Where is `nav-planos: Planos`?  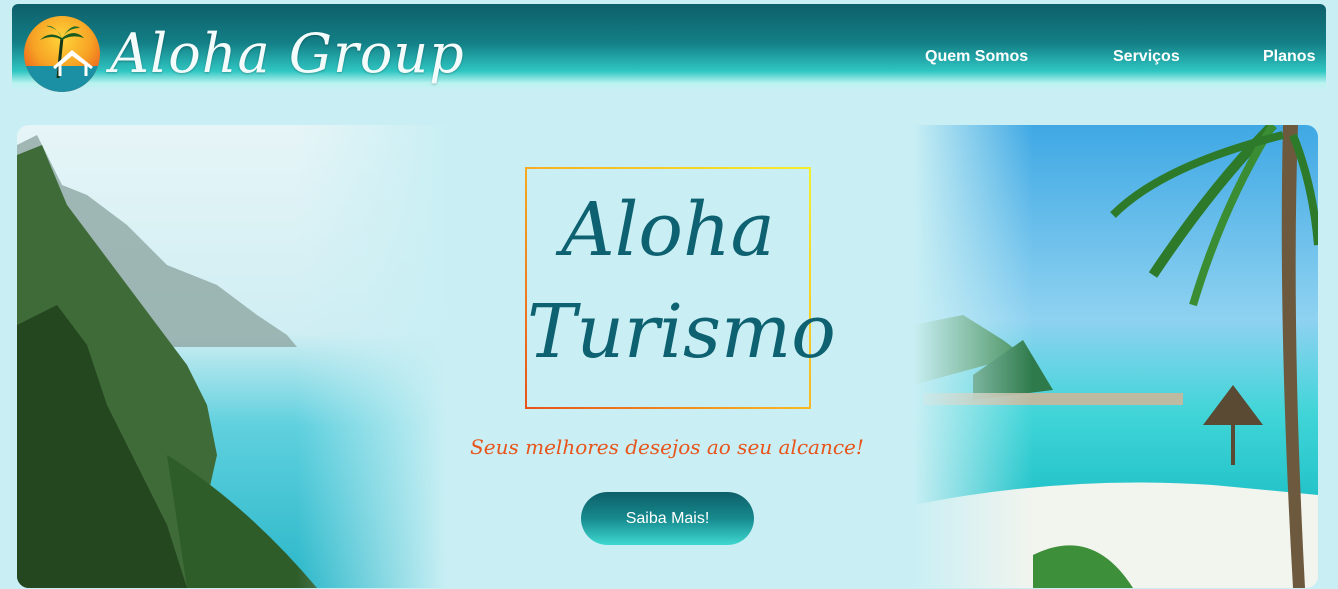
nav-planos: Planos is located at coordinates (1289, 57).